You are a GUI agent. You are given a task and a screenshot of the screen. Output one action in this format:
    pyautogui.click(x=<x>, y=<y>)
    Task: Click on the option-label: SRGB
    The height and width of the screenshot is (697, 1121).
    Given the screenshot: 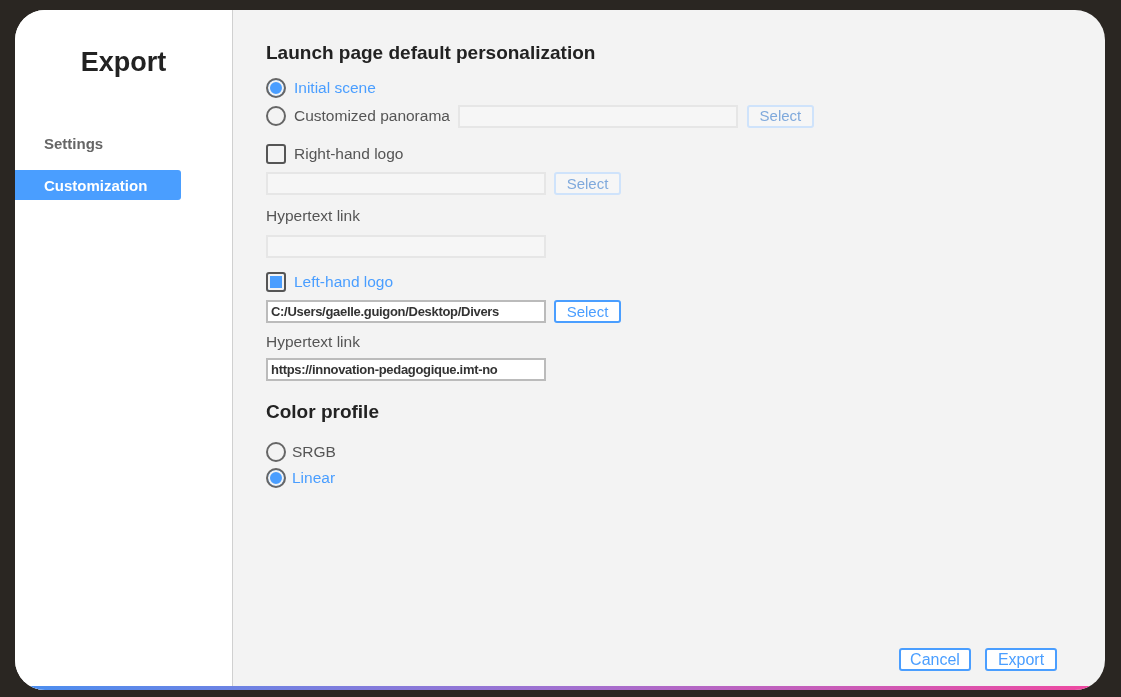 What is the action you would take?
    pyautogui.click(x=314, y=452)
    